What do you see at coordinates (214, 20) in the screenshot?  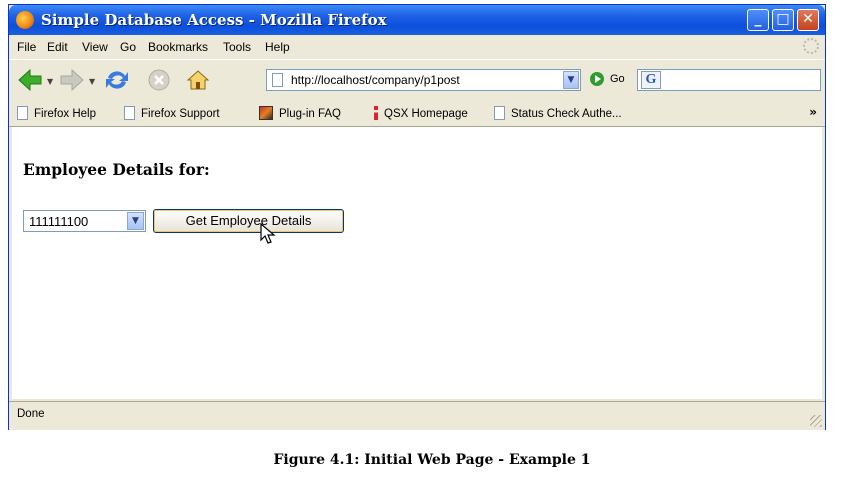 I see `window-title: Simple Database Access - Mozilla Firefox` at bounding box center [214, 20].